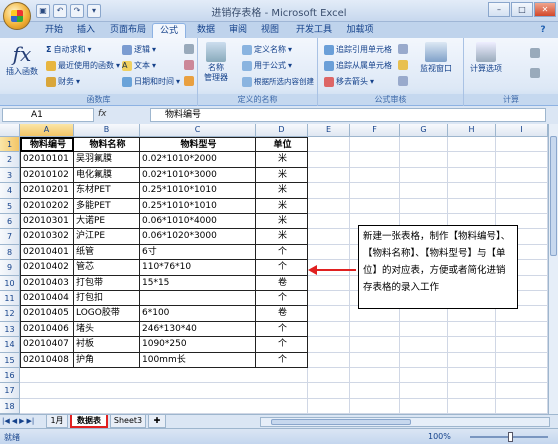 The height and width of the screenshot is (444, 558). What do you see at coordinates (189, 81) in the screenshot?
I see `more-functions-button` at bounding box center [189, 81].